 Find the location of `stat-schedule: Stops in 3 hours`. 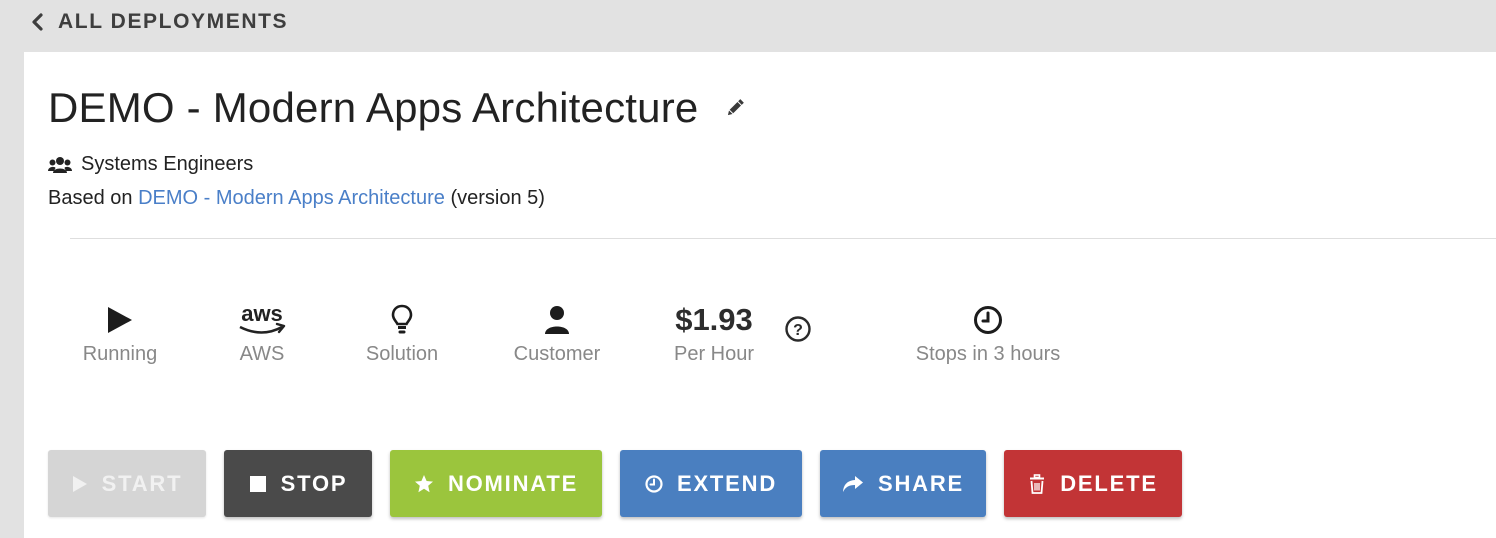

stat-schedule: Stops in 3 hours is located at coordinates (988, 333).